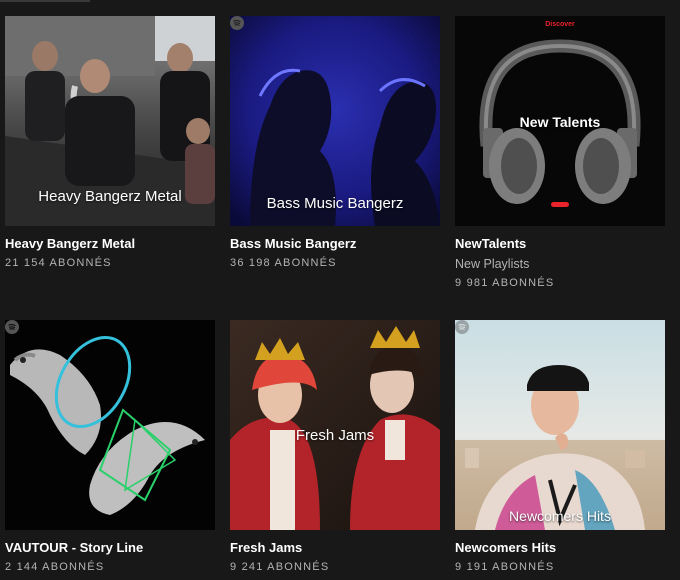 Image resolution: width=680 pixels, height=580 pixels. Describe the element at coordinates (335, 203) in the screenshot. I see `cover-title: Bass Music Bangerz` at that location.